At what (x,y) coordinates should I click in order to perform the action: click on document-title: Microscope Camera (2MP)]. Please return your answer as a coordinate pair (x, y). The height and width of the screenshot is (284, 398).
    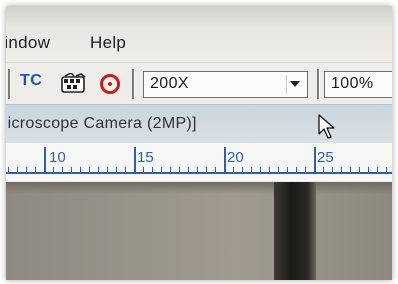
    Looking at the image, I should click on (101, 123).